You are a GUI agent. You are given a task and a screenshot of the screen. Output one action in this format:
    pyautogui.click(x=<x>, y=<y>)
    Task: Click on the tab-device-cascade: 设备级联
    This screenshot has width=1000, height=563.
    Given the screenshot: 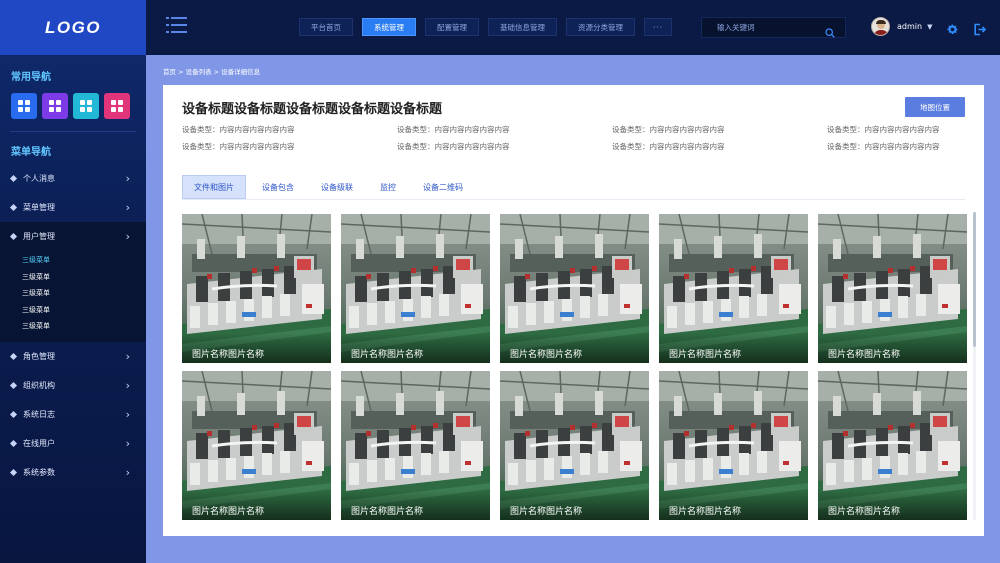 What is the action you would take?
    pyautogui.click(x=337, y=187)
    